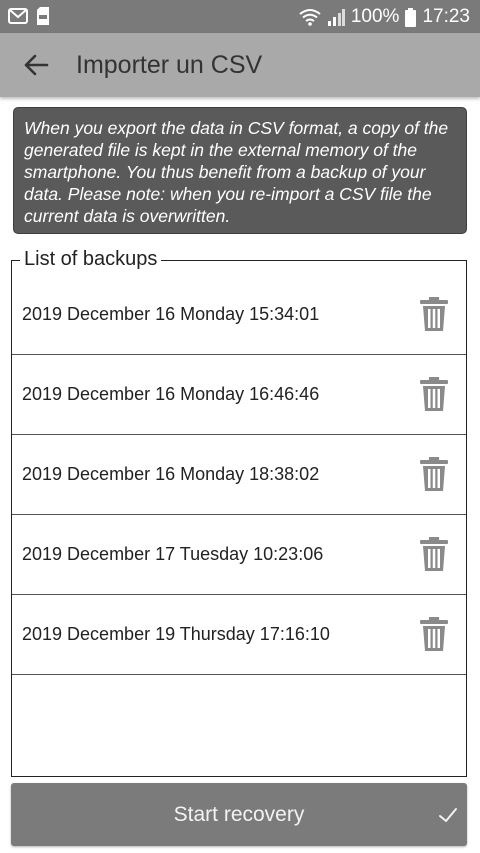 This screenshot has width=480, height=853. Describe the element at coordinates (29, 16) in the screenshot. I see `status-notifications` at that location.